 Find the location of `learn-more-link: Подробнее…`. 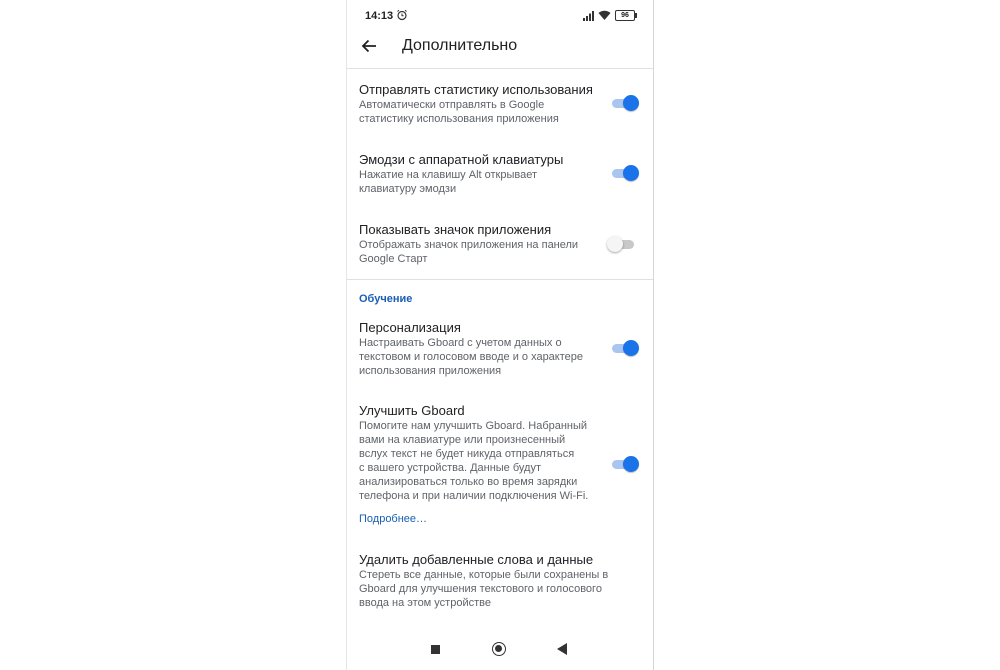

learn-more-link: Подробнее… is located at coordinates (393, 519).